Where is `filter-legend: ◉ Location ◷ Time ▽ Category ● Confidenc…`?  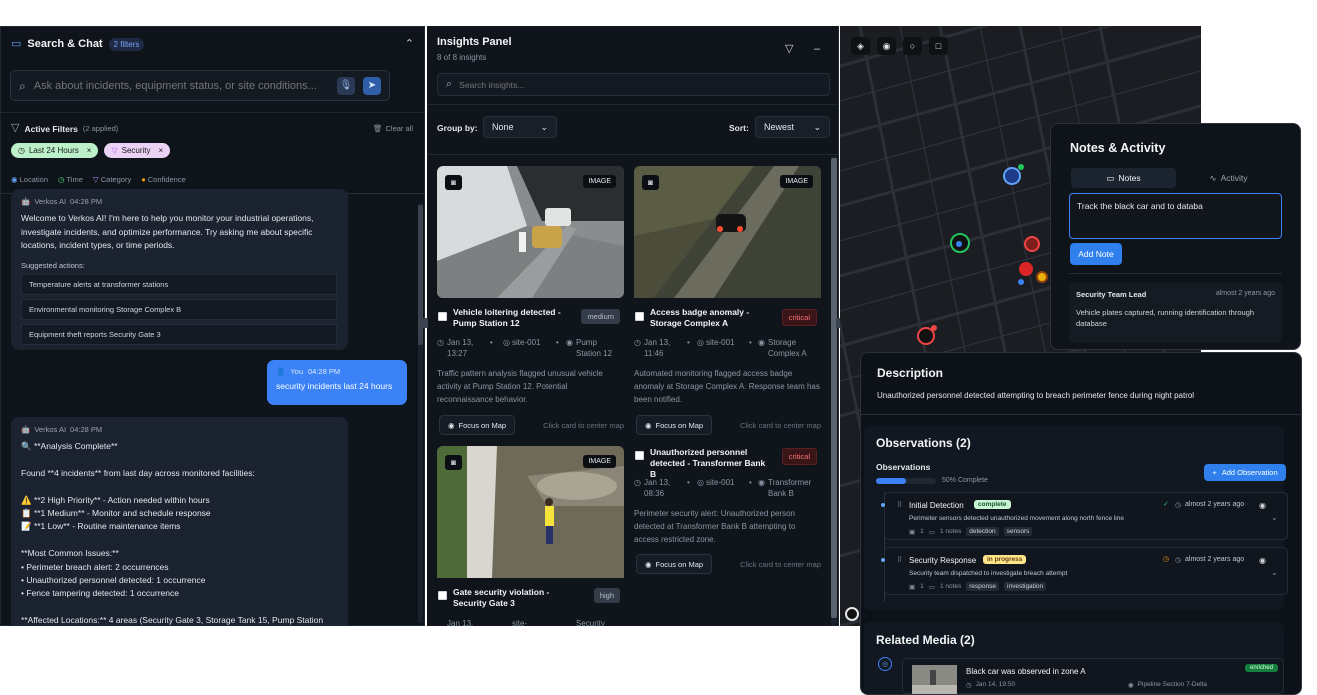
filter-legend: ◉ Location ◷ Time ▽ Category ● Confidenc… is located at coordinates (98, 179).